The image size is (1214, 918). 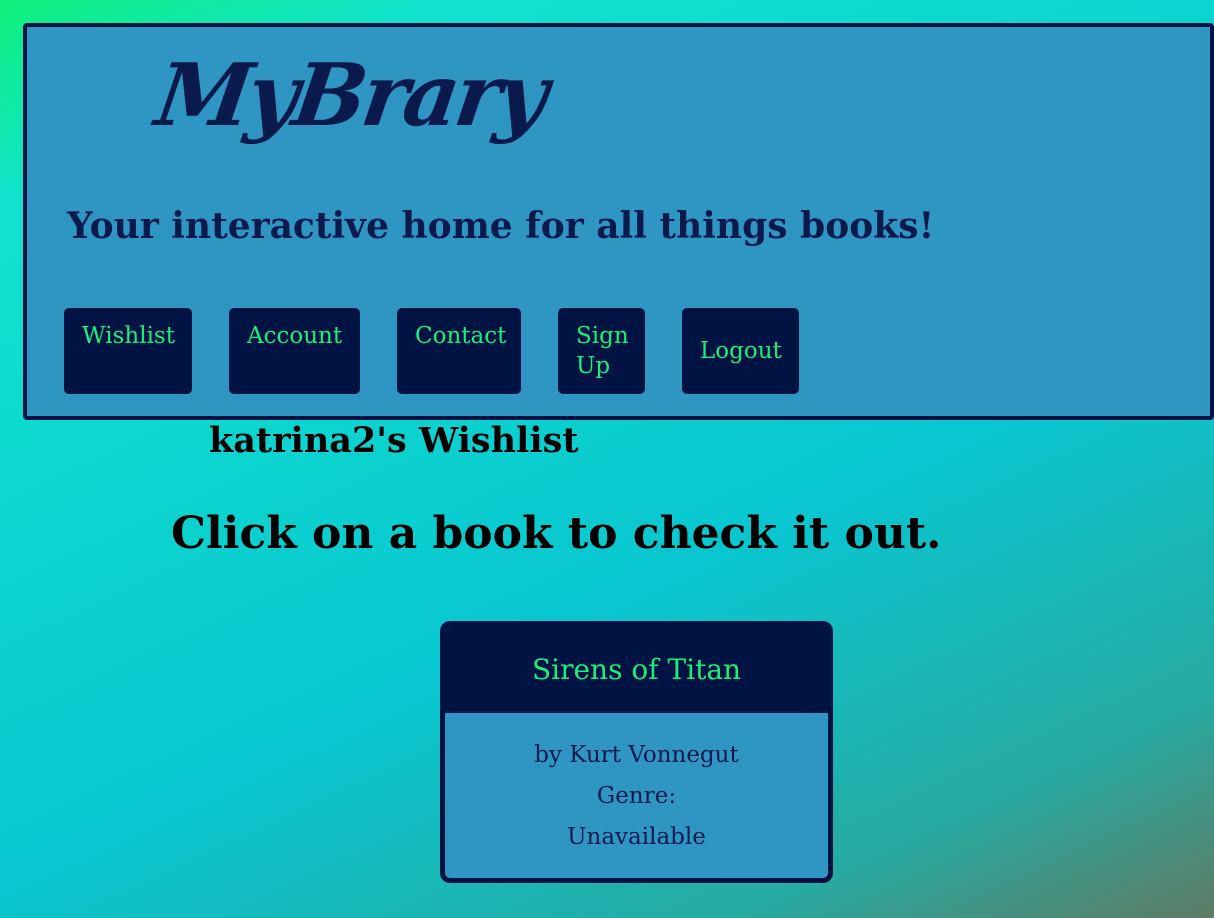 I want to click on book-card-header: Sirens of Titan, so click(x=636, y=669).